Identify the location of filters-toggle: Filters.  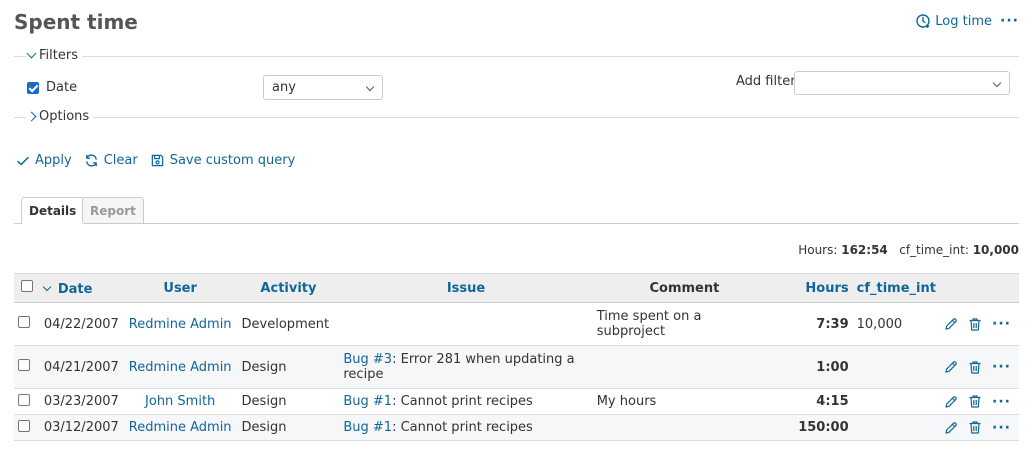
(54, 55).